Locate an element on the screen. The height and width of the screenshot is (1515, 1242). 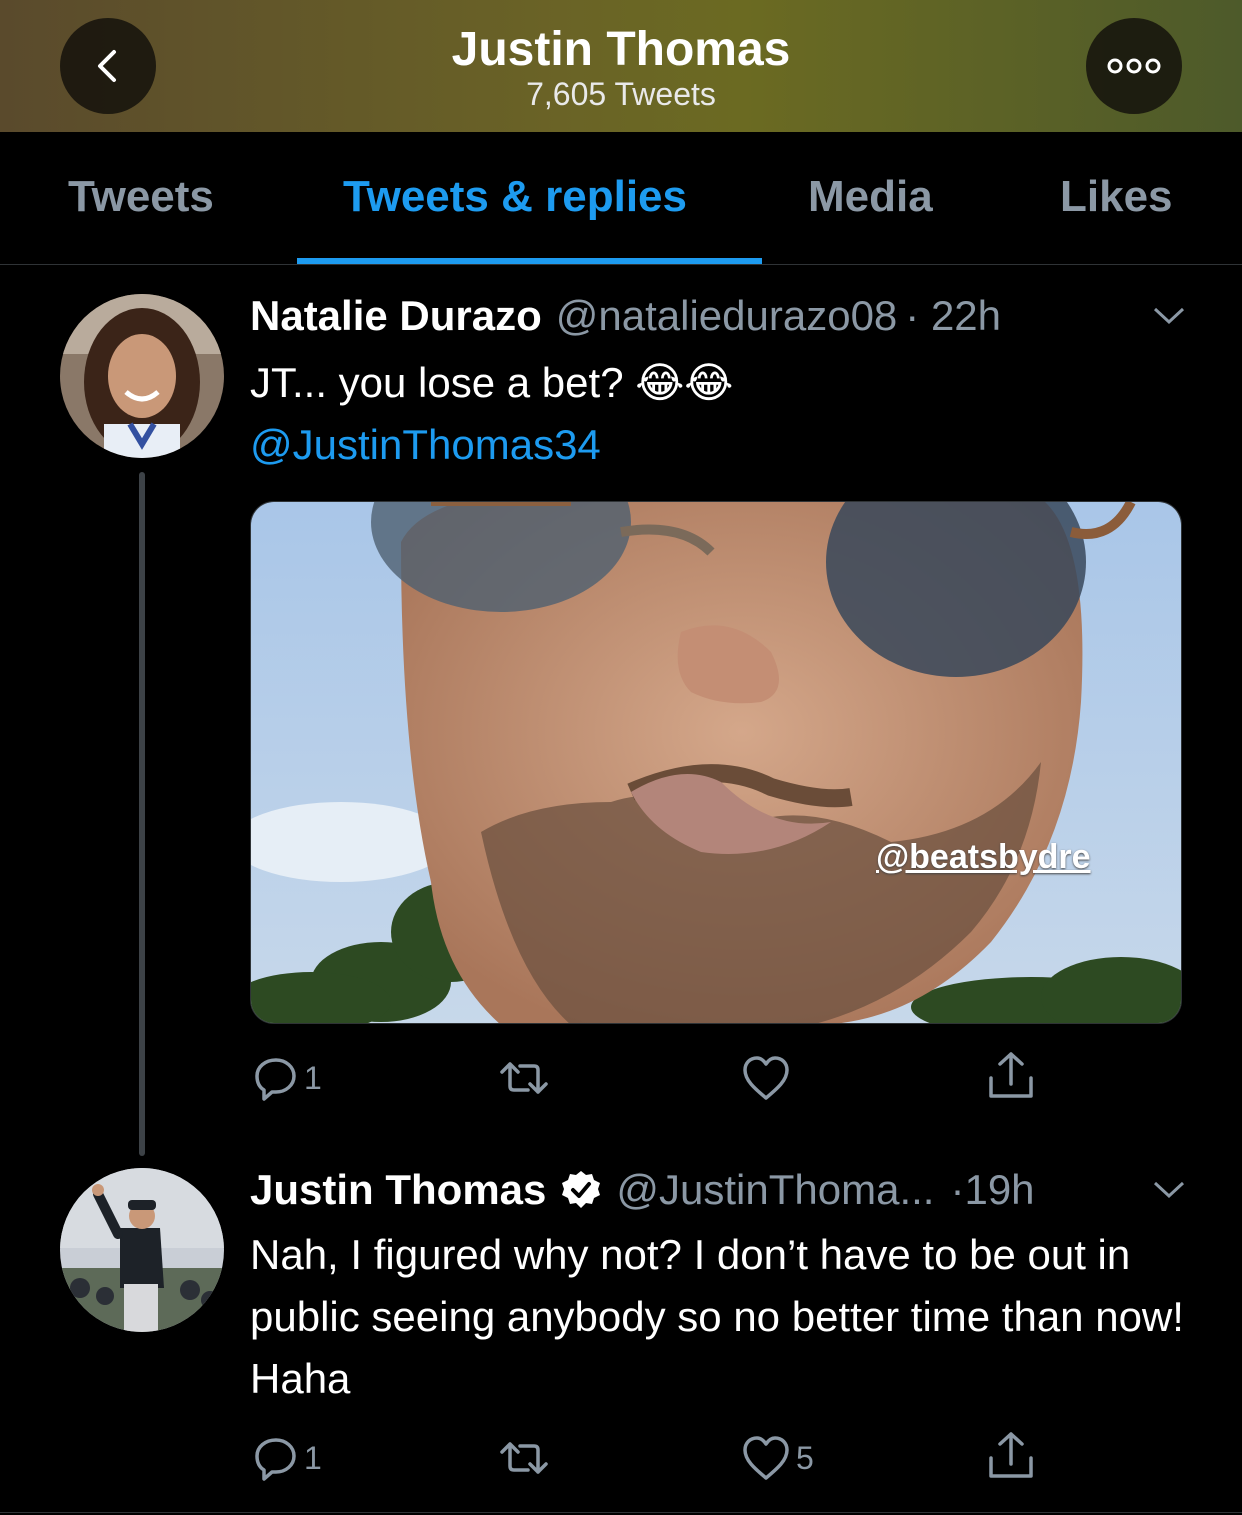
profile-header: Justin Thomas 7,605 Tweets is located at coordinates (621, 66).